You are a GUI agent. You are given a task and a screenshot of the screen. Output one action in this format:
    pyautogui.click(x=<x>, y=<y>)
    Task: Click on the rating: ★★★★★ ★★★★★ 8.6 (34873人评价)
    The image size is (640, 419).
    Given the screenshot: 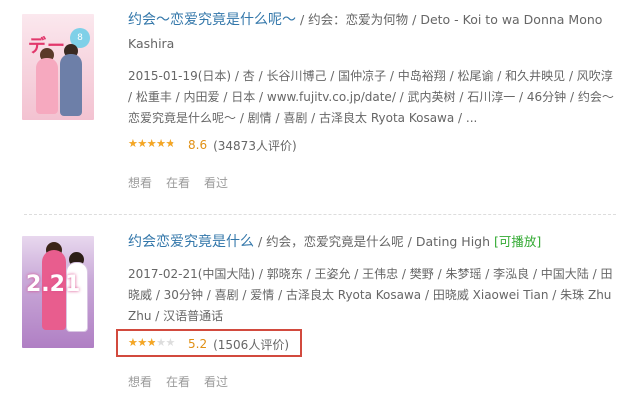 What is the action you would take?
    pyautogui.click(x=212, y=145)
    